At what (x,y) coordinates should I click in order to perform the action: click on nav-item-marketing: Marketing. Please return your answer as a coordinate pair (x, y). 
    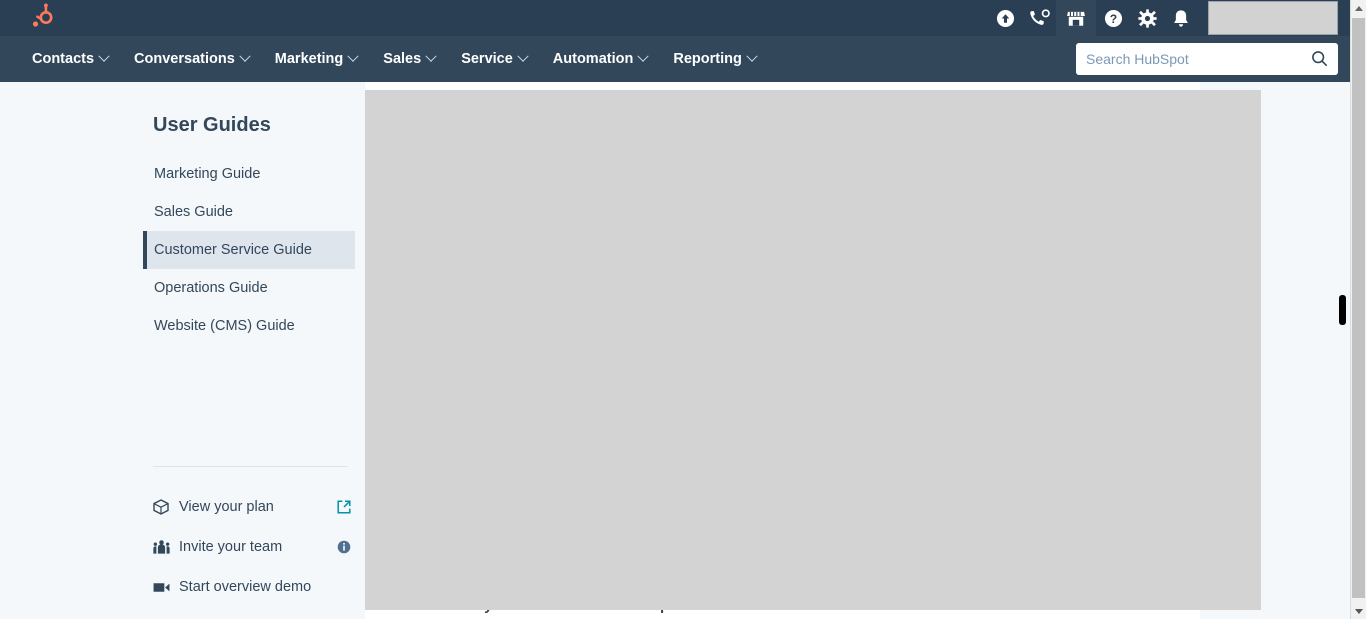
    Looking at the image, I should click on (316, 58).